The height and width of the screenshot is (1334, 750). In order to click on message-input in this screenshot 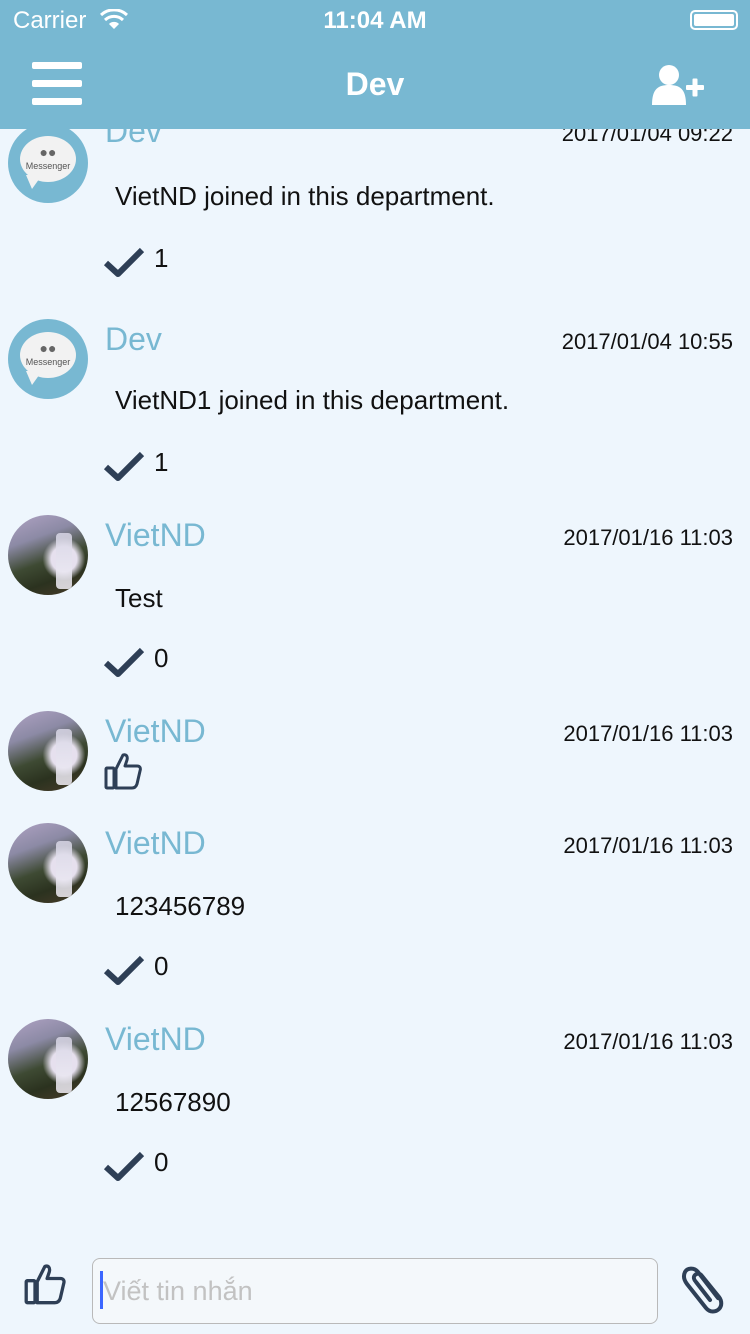, I will do `click(375, 1291)`.